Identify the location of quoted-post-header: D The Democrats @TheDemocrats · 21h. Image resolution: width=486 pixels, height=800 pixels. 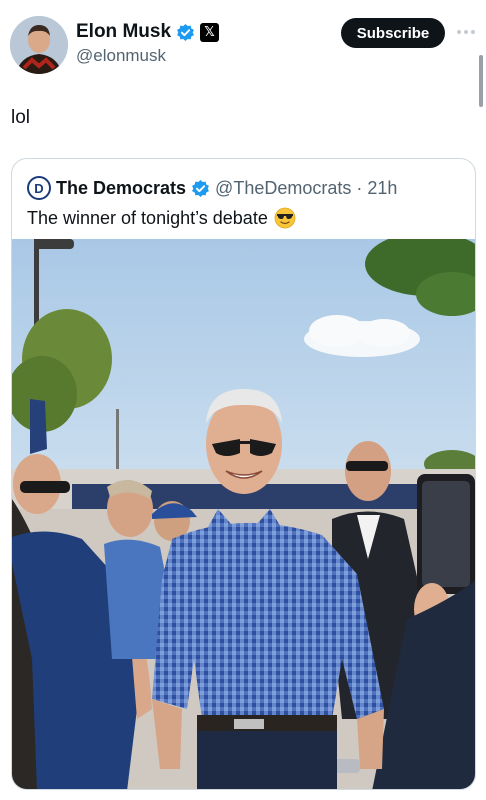
(212, 188).